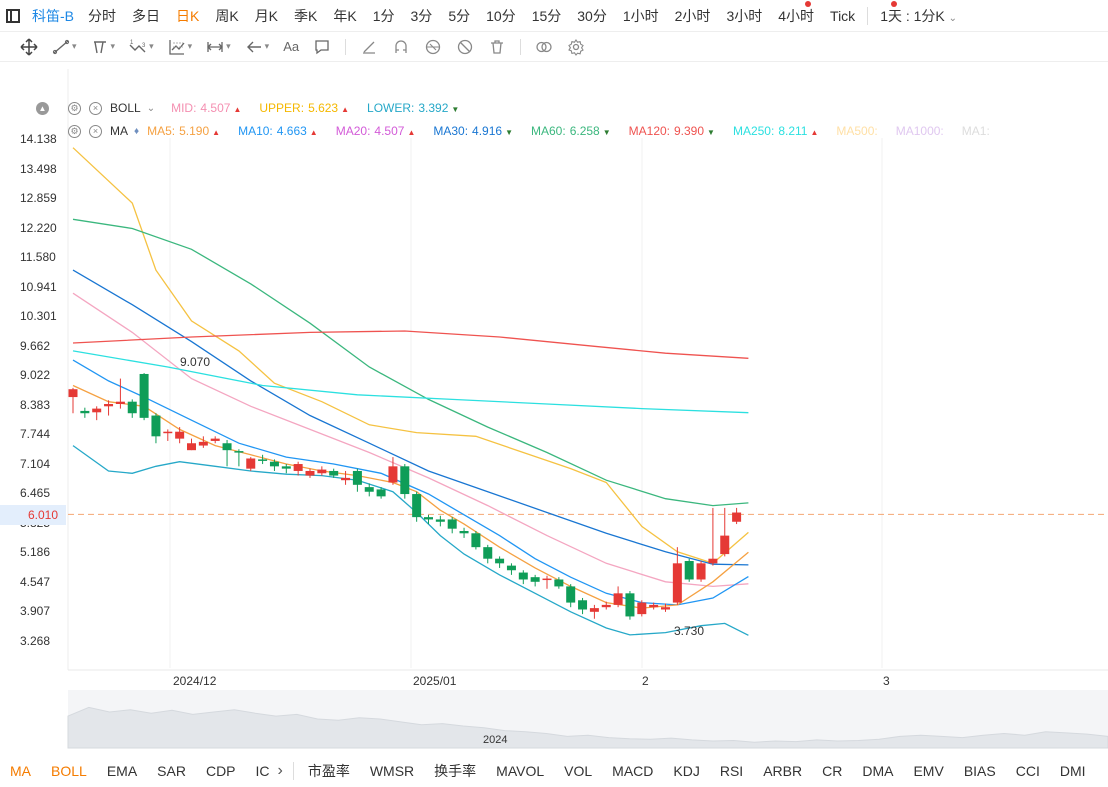  Describe the element at coordinates (344, 16) in the screenshot. I see `period-6: 年K` at that location.